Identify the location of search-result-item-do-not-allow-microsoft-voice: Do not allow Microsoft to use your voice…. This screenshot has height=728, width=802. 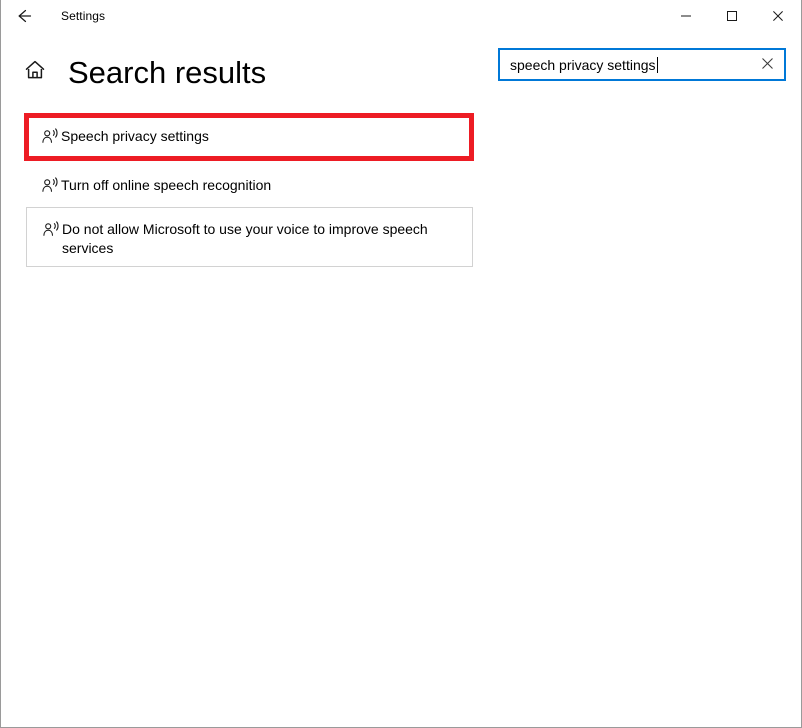
(249, 237).